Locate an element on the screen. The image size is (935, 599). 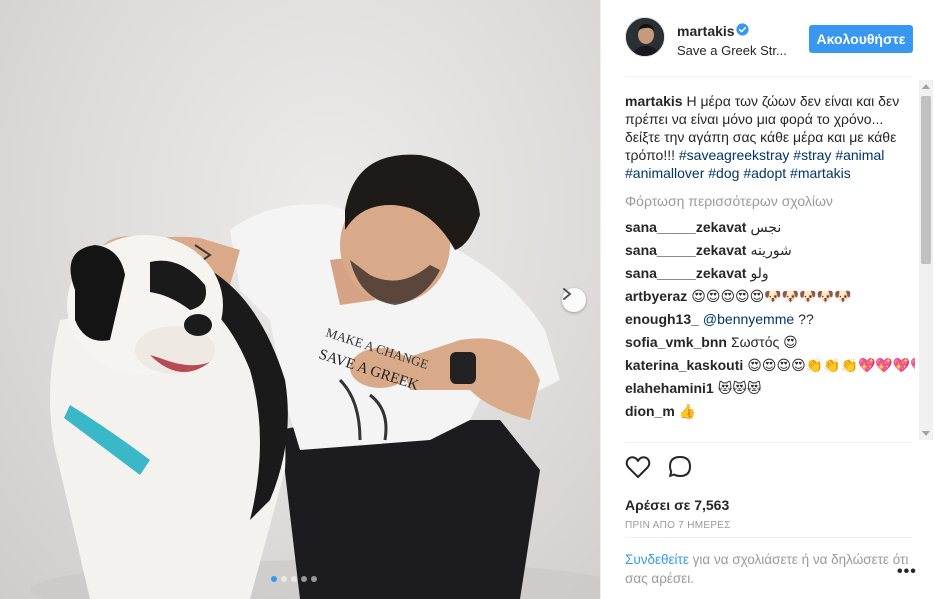
comments-scrollbar is located at coordinates (926, 260).